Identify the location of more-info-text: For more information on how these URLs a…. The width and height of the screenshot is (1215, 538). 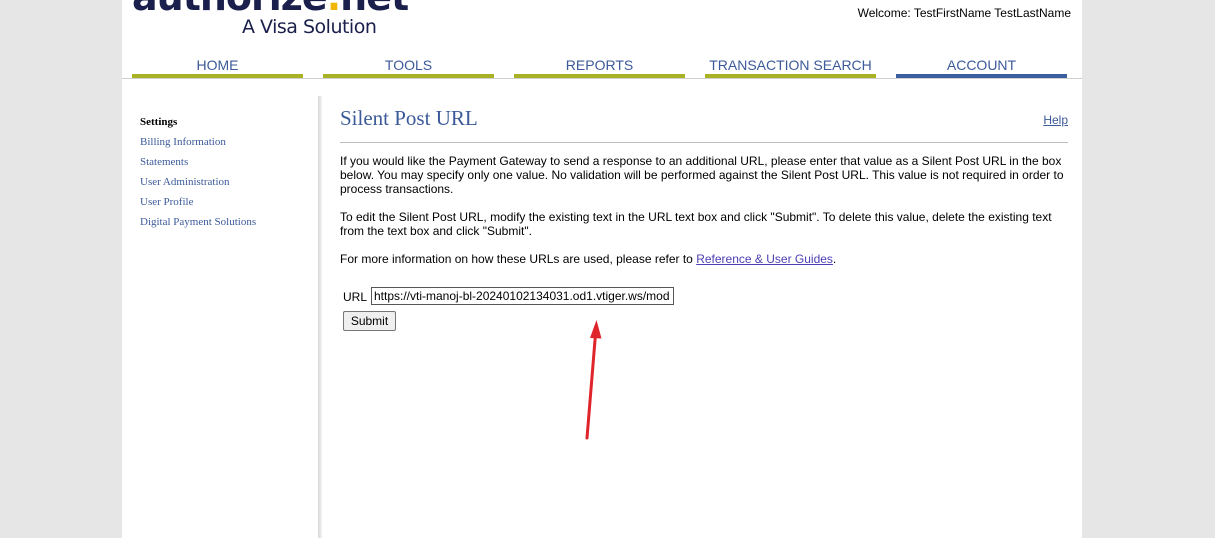
(518, 259).